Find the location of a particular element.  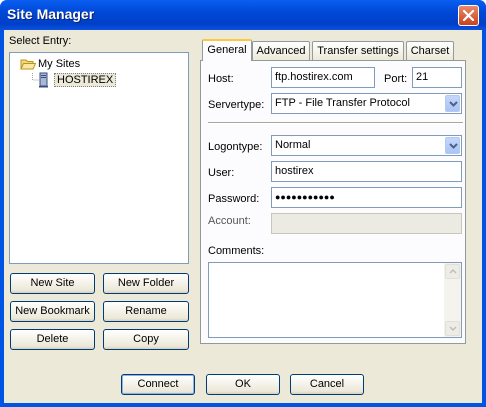

scroll-down-button is located at coordinates (452, 328).